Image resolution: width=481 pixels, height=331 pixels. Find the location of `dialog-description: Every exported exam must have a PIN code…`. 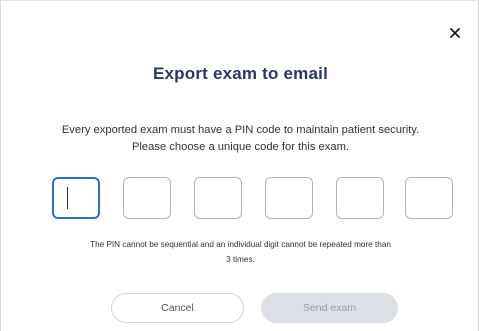

dialog-description: Every exported exam must have a PIN code… is located at coordinates (240, 139).